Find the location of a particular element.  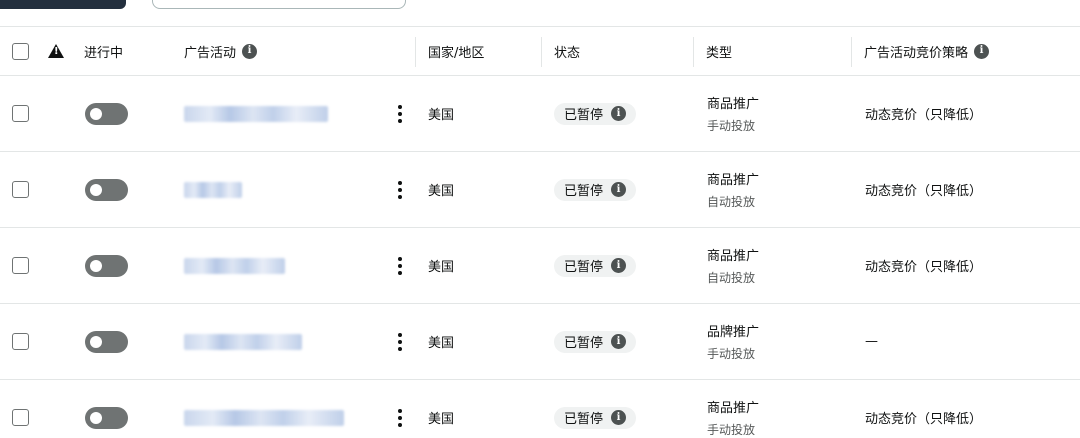

header-campaign: 广告活动 i is located at coordinates (221, 51).